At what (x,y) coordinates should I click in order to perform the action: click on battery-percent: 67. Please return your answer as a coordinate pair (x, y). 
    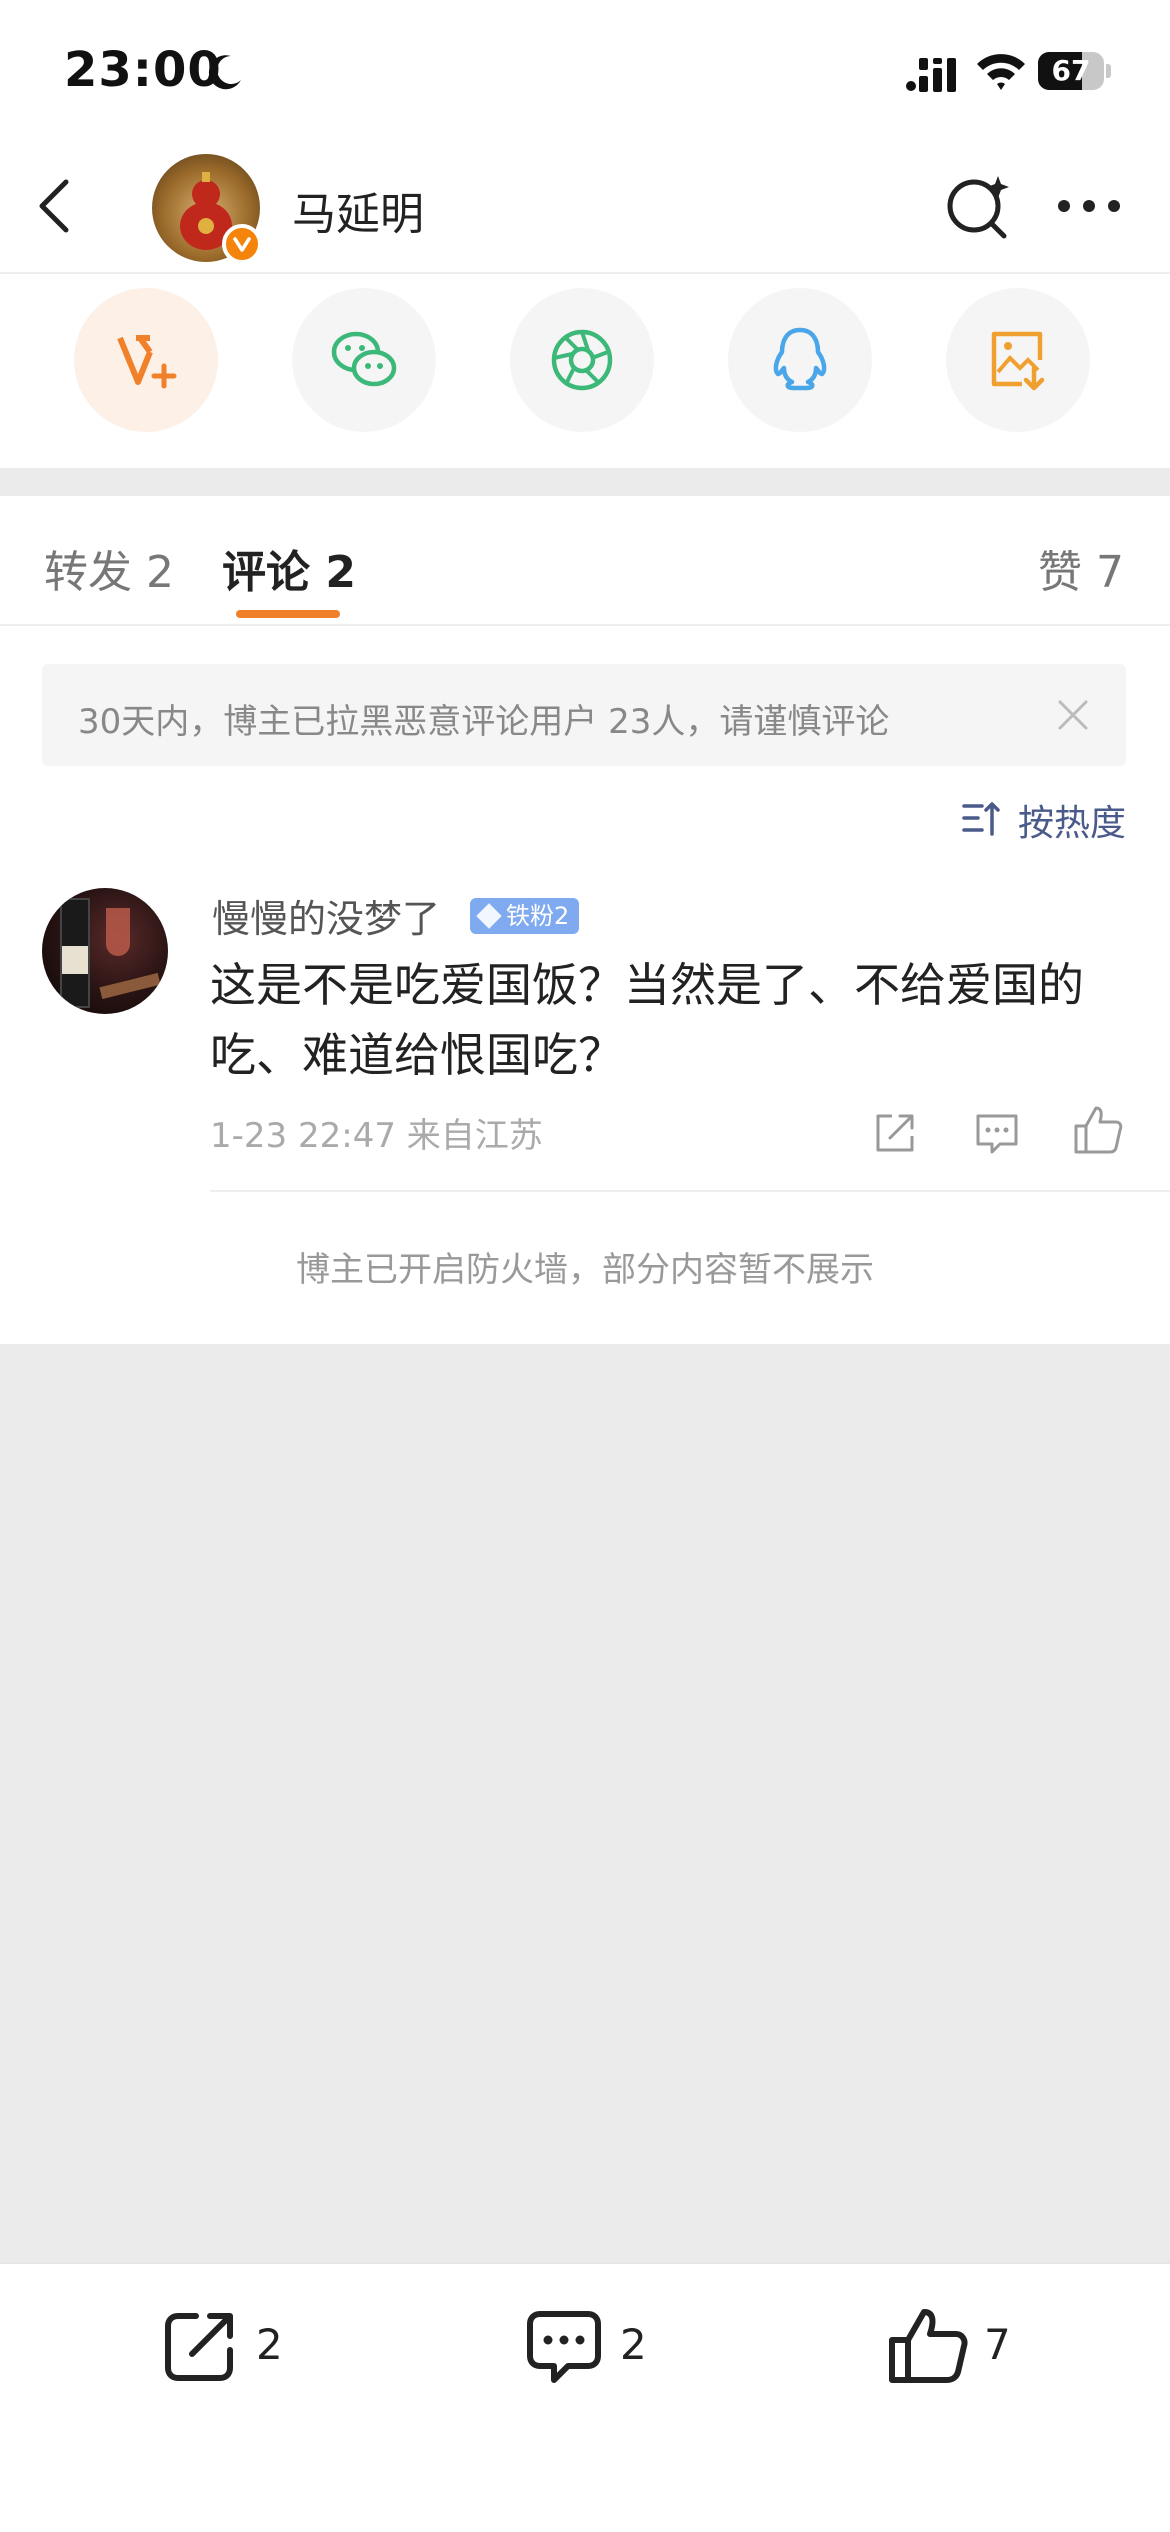
    Looking at the image, I should click on (1071, 70).